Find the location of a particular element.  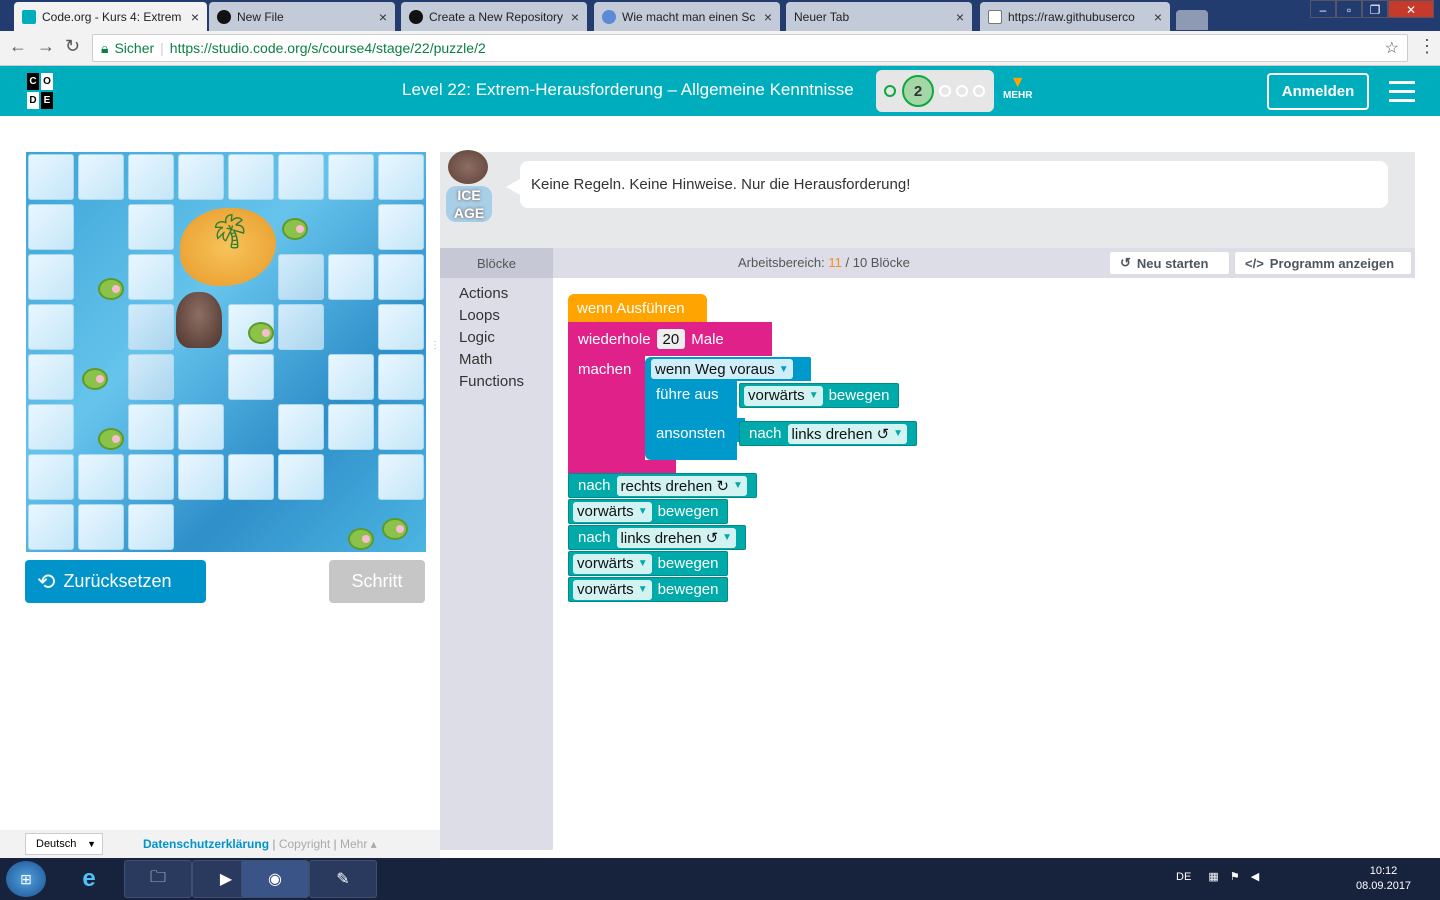

clock: 10:12 08.09.2017 is located at coordinates (1383, 879).